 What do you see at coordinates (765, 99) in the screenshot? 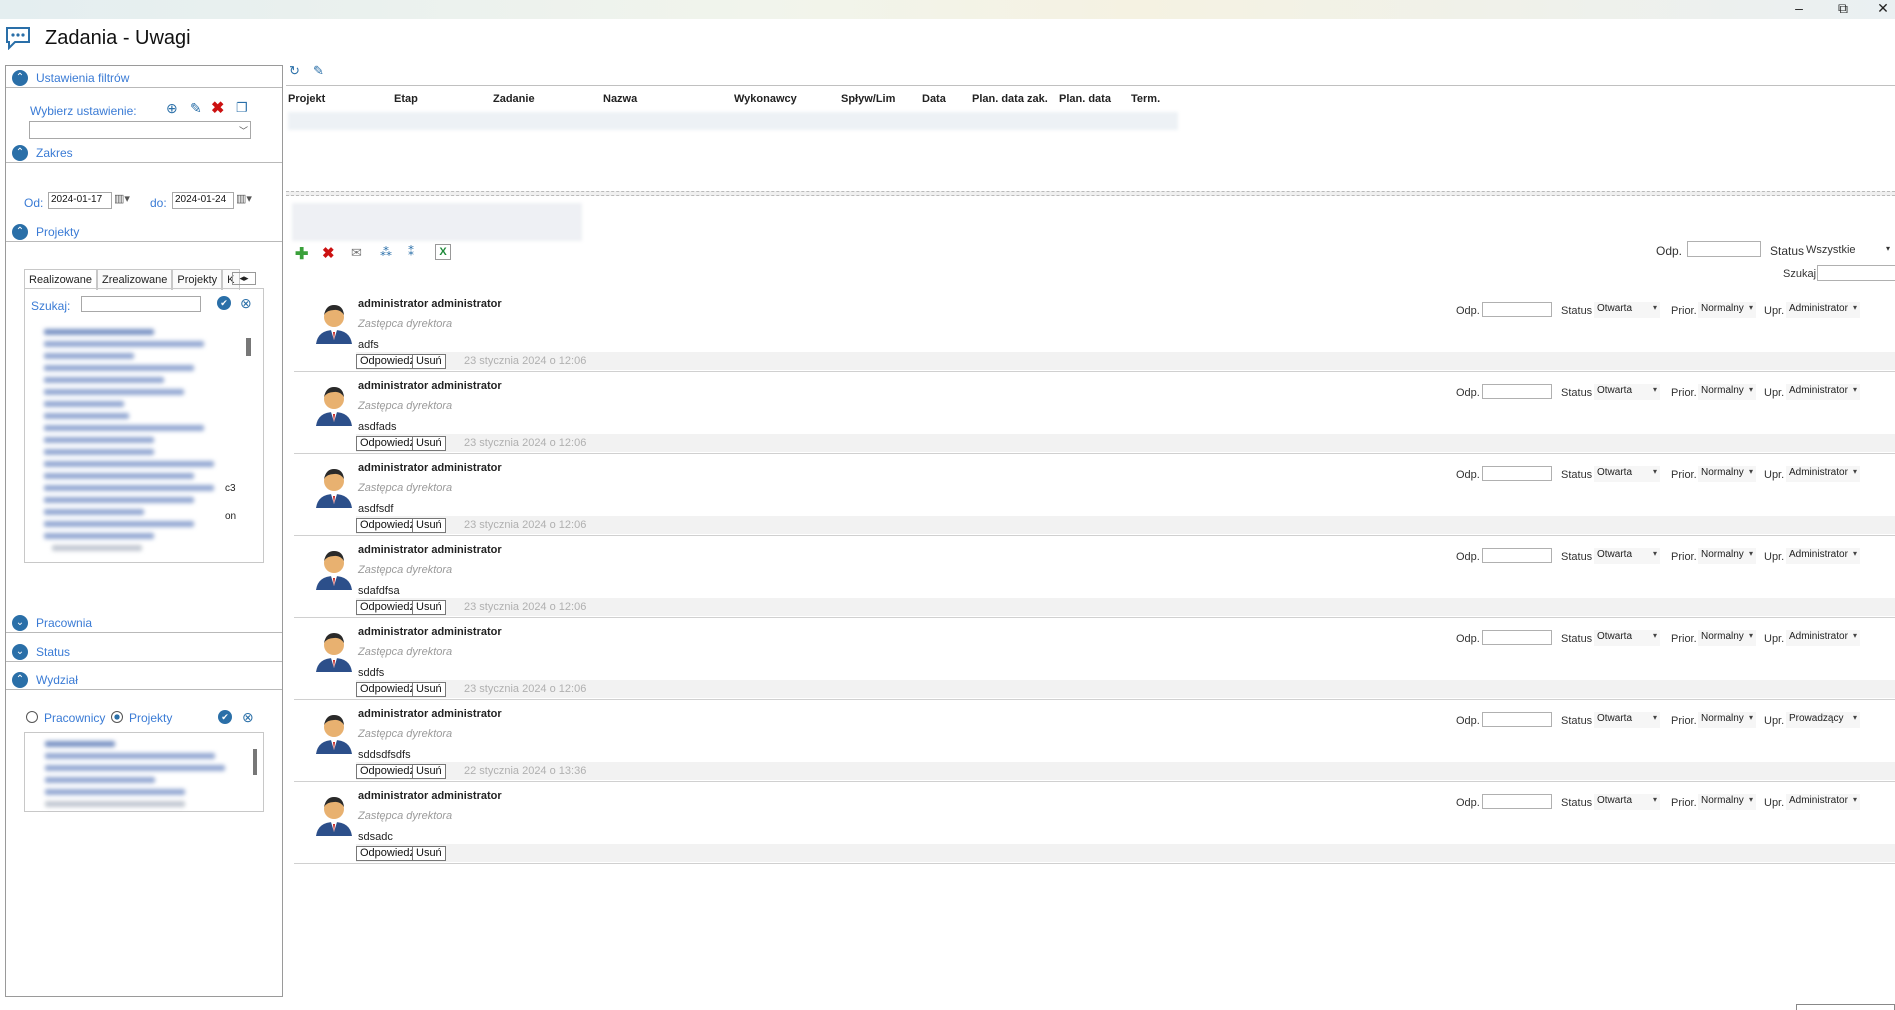
I see `column-header: Wykonawcy` at bounding box center [765, 99].